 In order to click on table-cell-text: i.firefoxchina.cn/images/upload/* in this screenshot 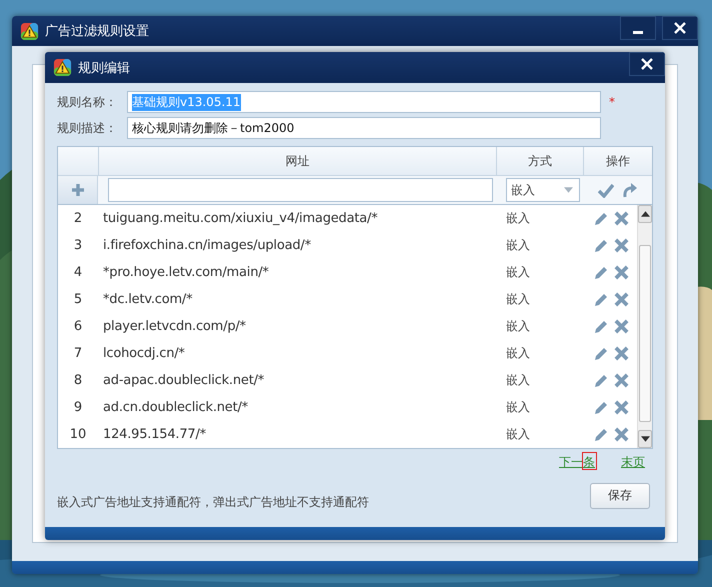, I will do `click(207, 245)`.